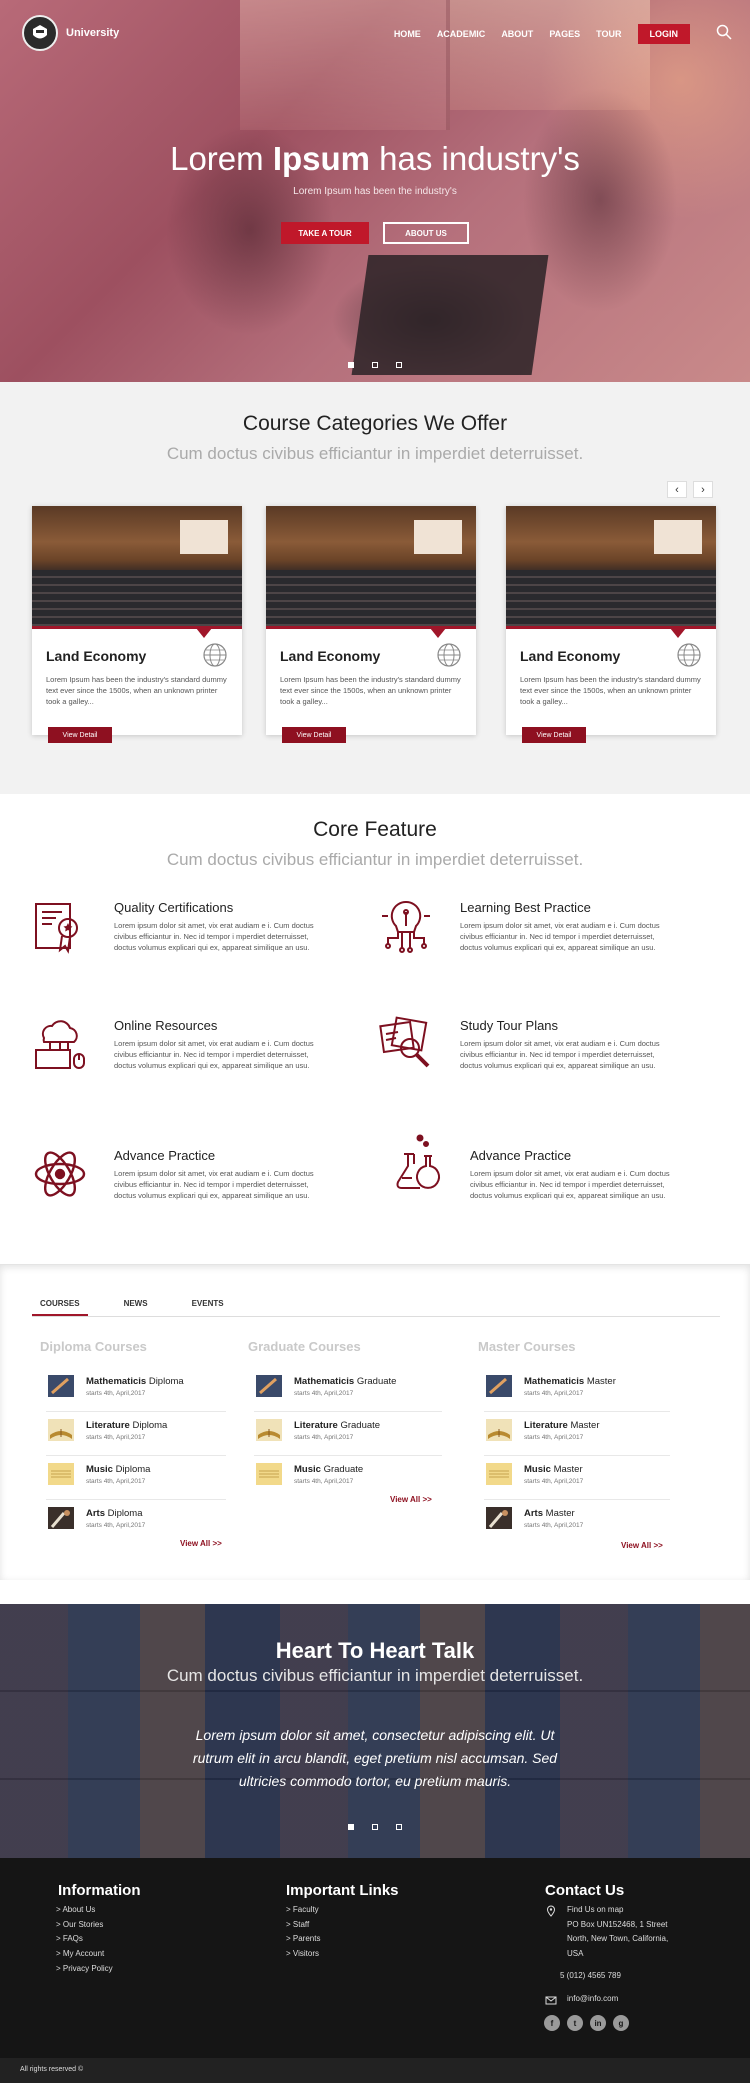  What do you see at coordinates (61, 1386) in the screenshot?
I see `math-thumbnail-icon` at bounding box center [61, 1386].